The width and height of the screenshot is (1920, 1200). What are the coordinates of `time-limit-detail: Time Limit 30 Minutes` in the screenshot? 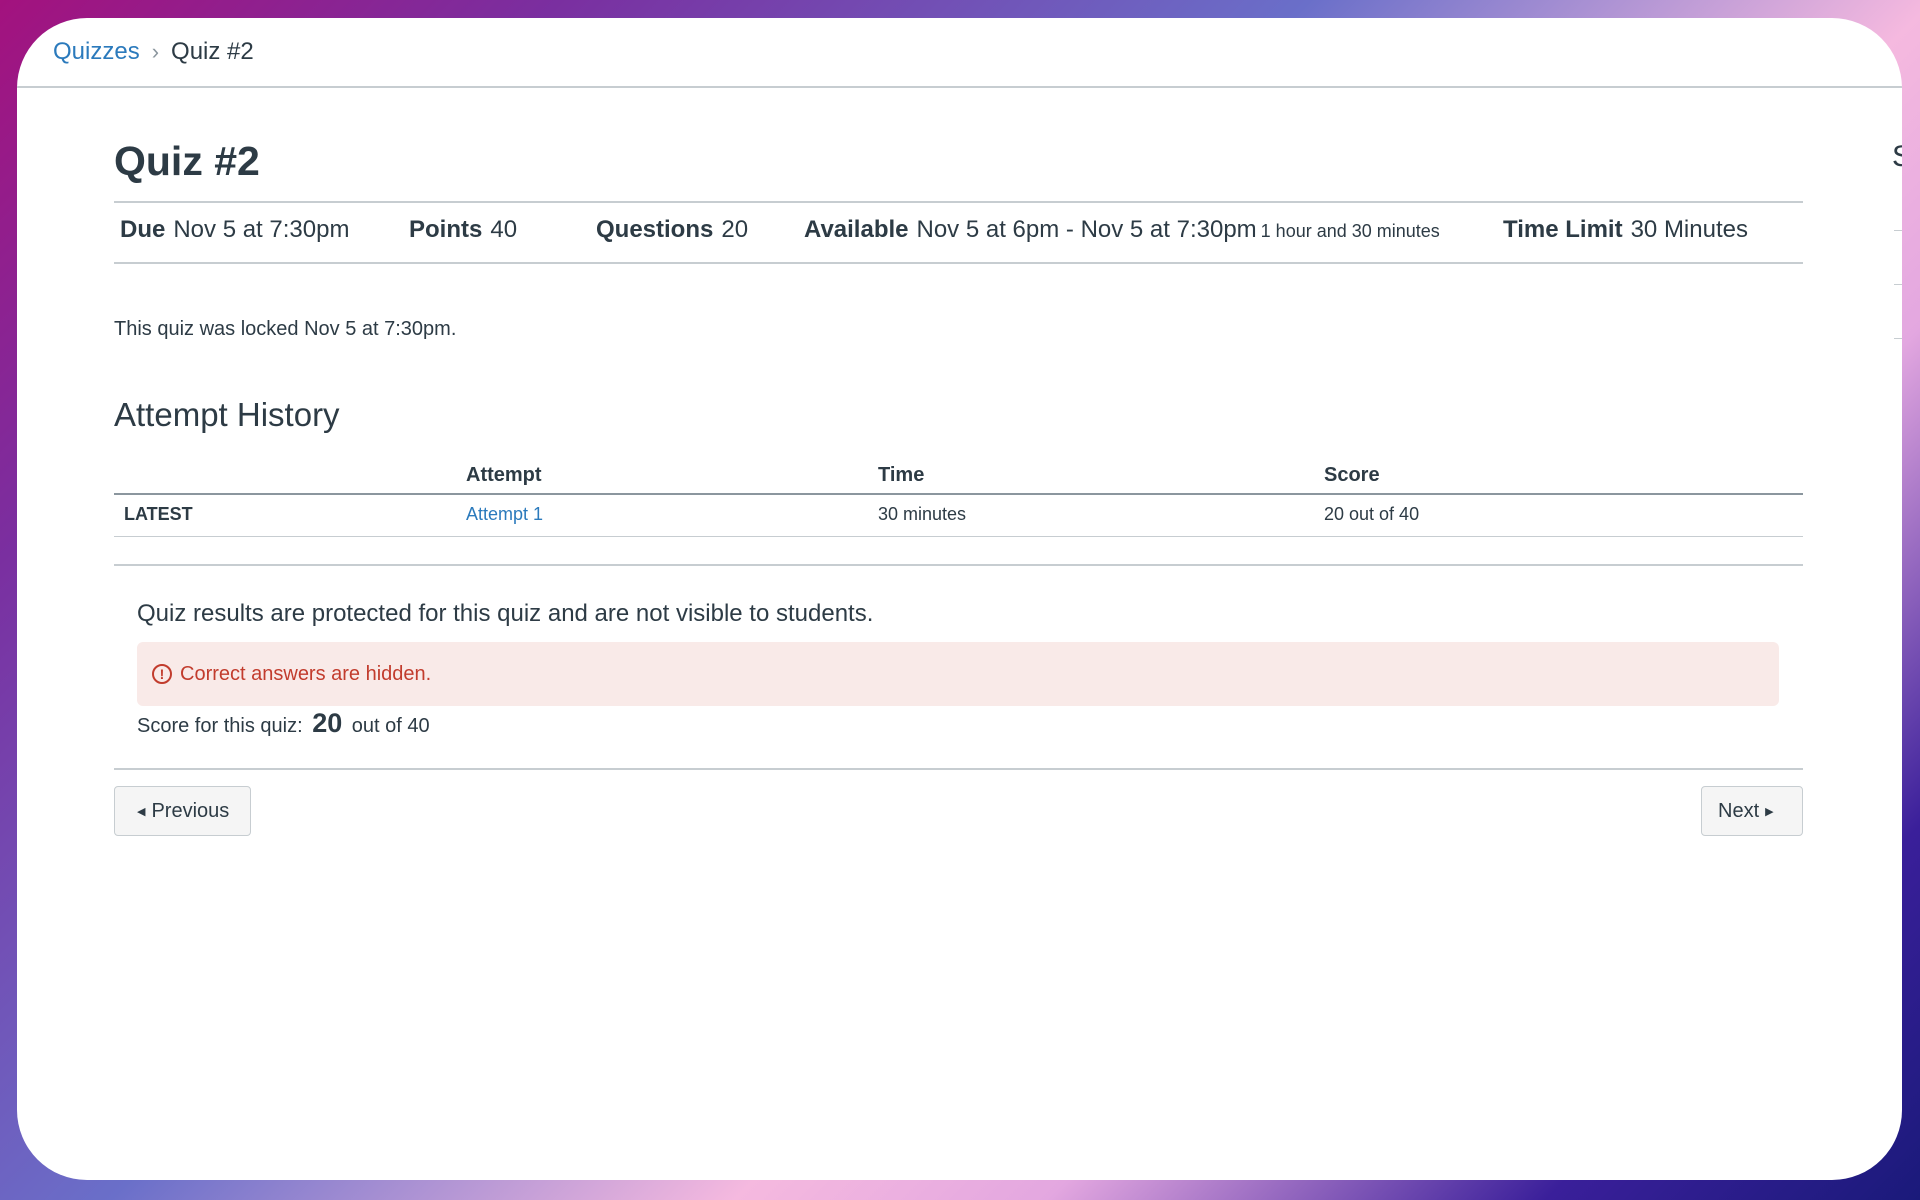 It's located at (1625, 230).